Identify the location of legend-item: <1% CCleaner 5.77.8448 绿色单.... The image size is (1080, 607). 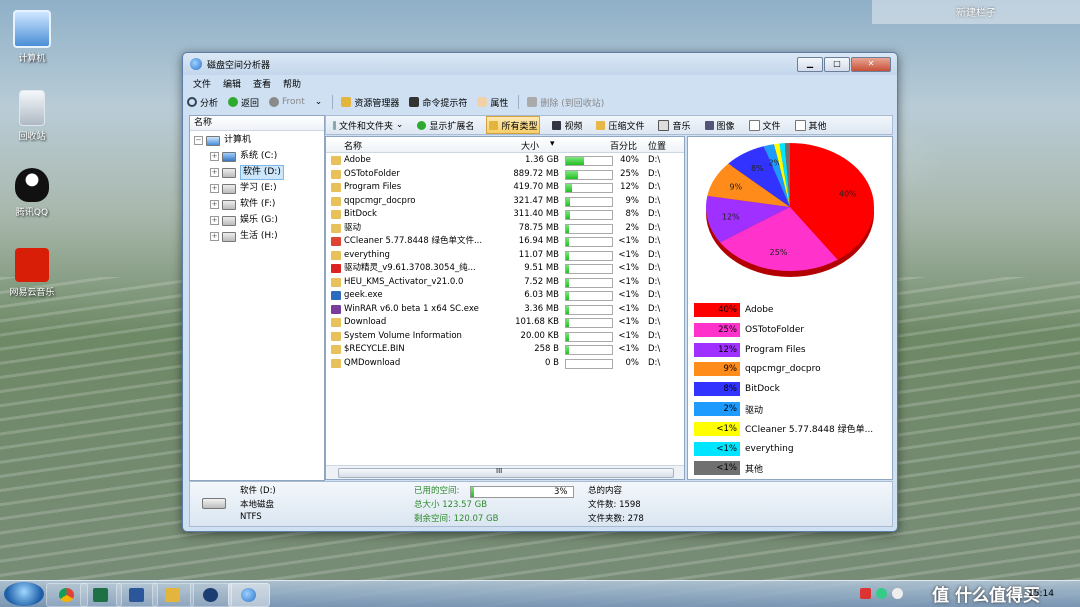
(783, 428).